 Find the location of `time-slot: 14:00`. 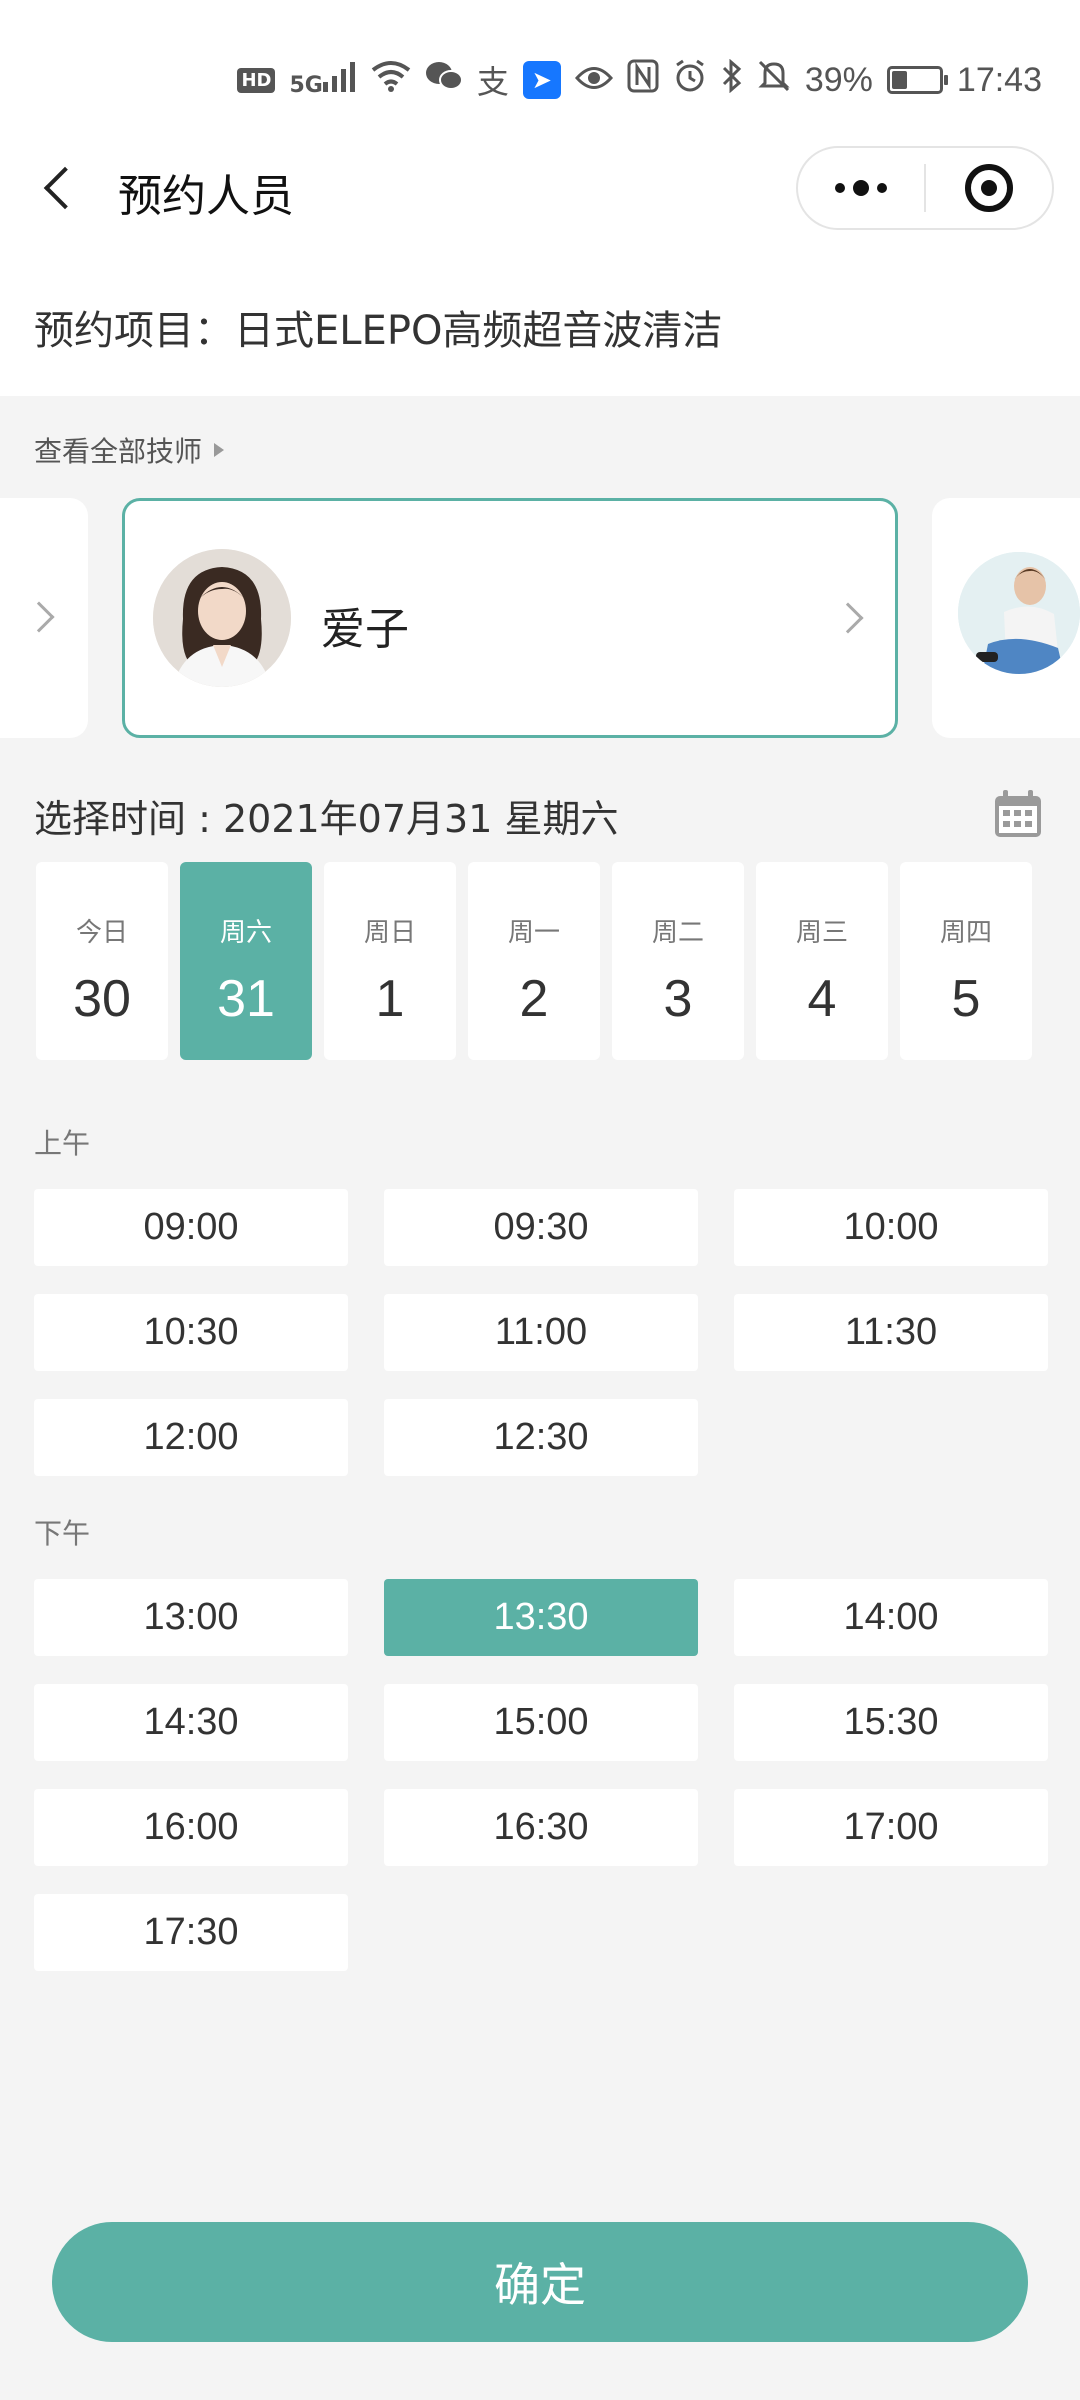

time-slot: 14:00 is located at coordinates (891, 1617).